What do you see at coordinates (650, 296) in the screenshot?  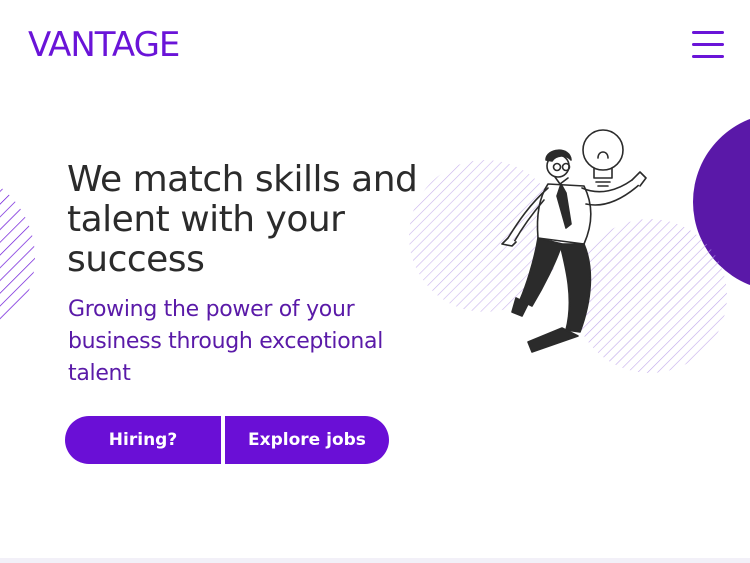 I see `striped-circle-right` at bounding box center [650, 296].